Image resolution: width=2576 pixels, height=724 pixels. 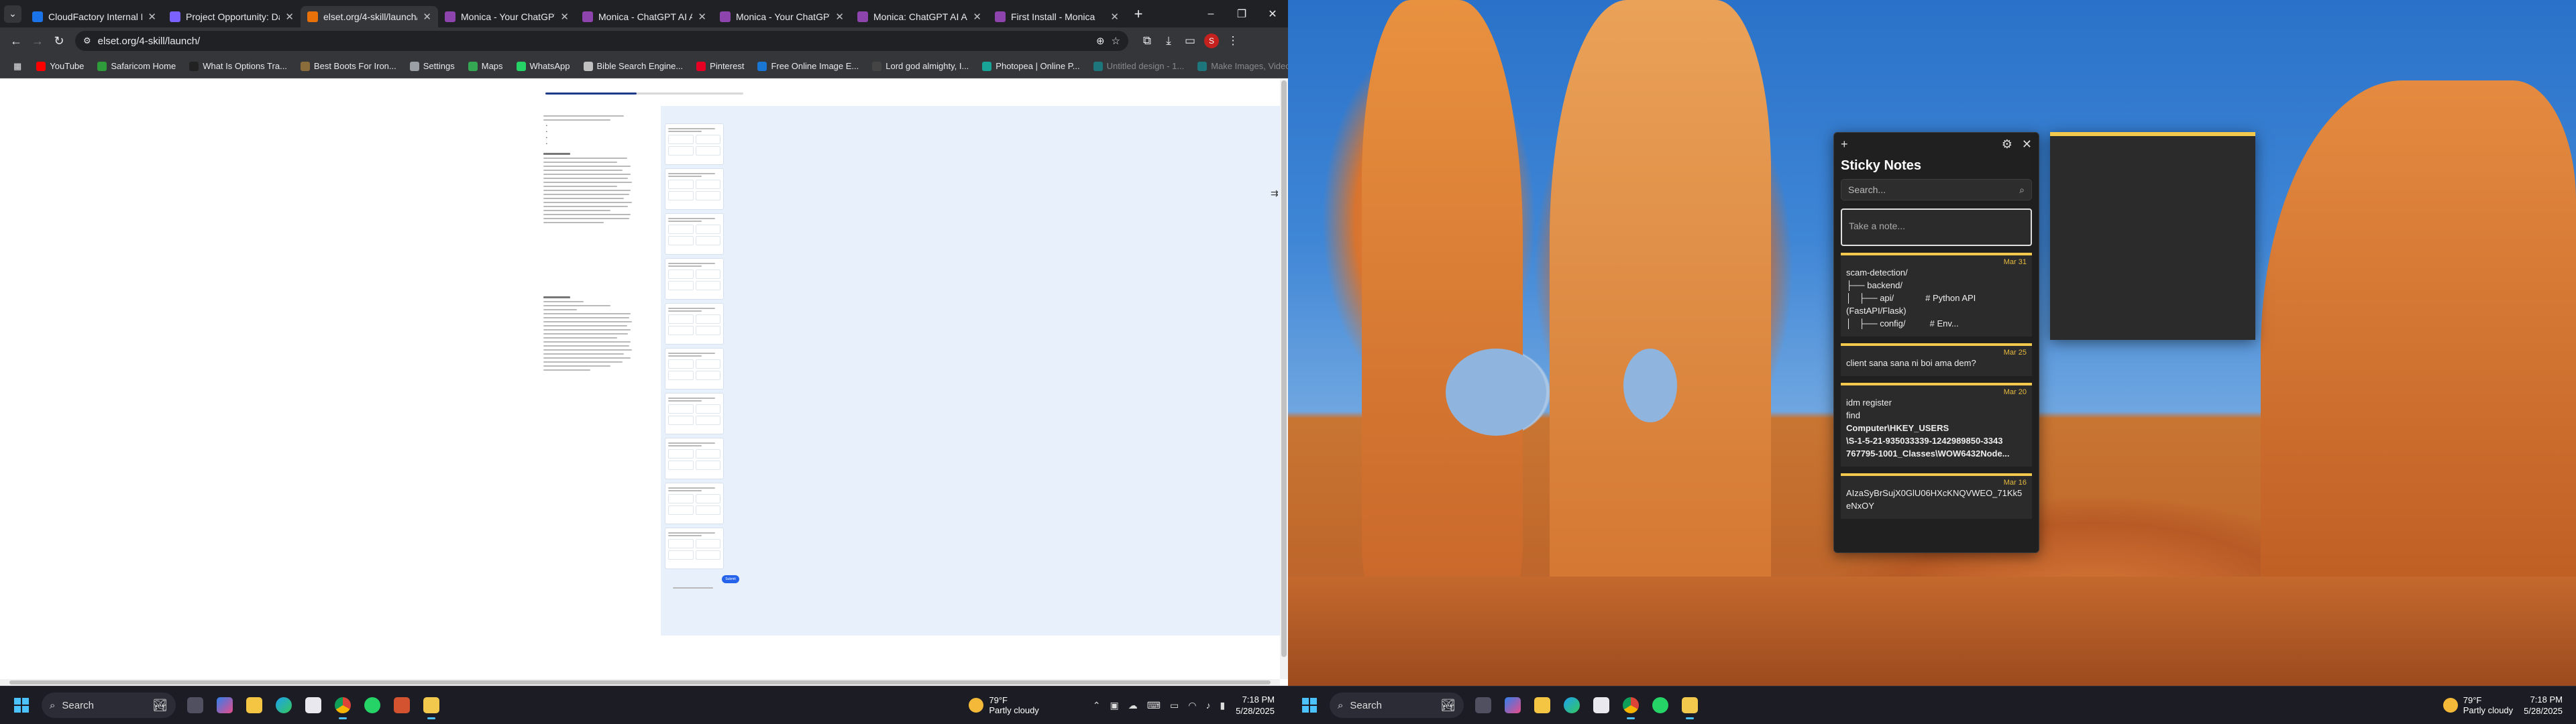 I want to click on search-icon: ⌕, so click(x=2022, y=190).